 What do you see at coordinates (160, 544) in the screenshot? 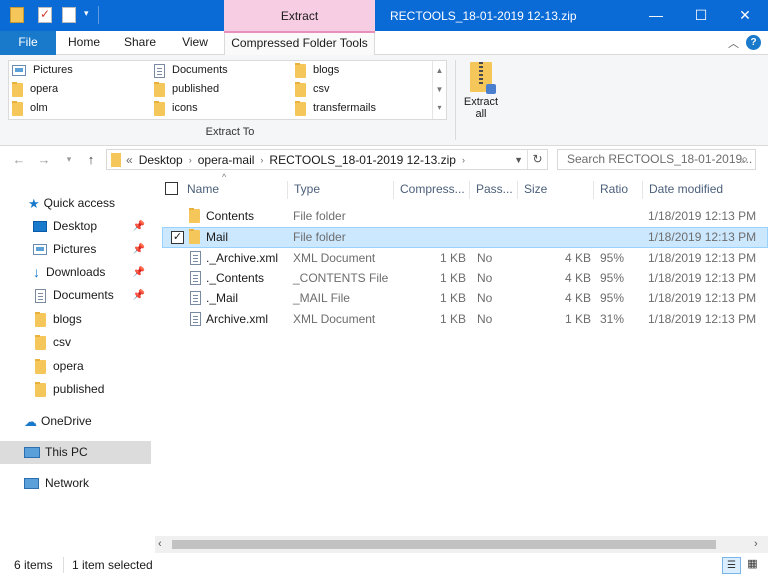
I see `chevron-left-icon: ‹` at bounding box center [160, 544].